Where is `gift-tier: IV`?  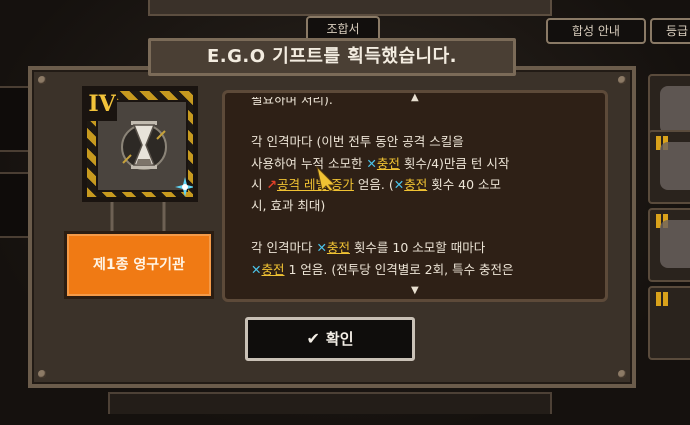
gift-tier: IV is located at coordinates (102, 106).